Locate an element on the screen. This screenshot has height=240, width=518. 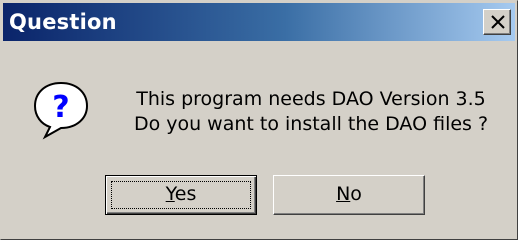
yes-button: Yes is located at coordinates (181, 195).